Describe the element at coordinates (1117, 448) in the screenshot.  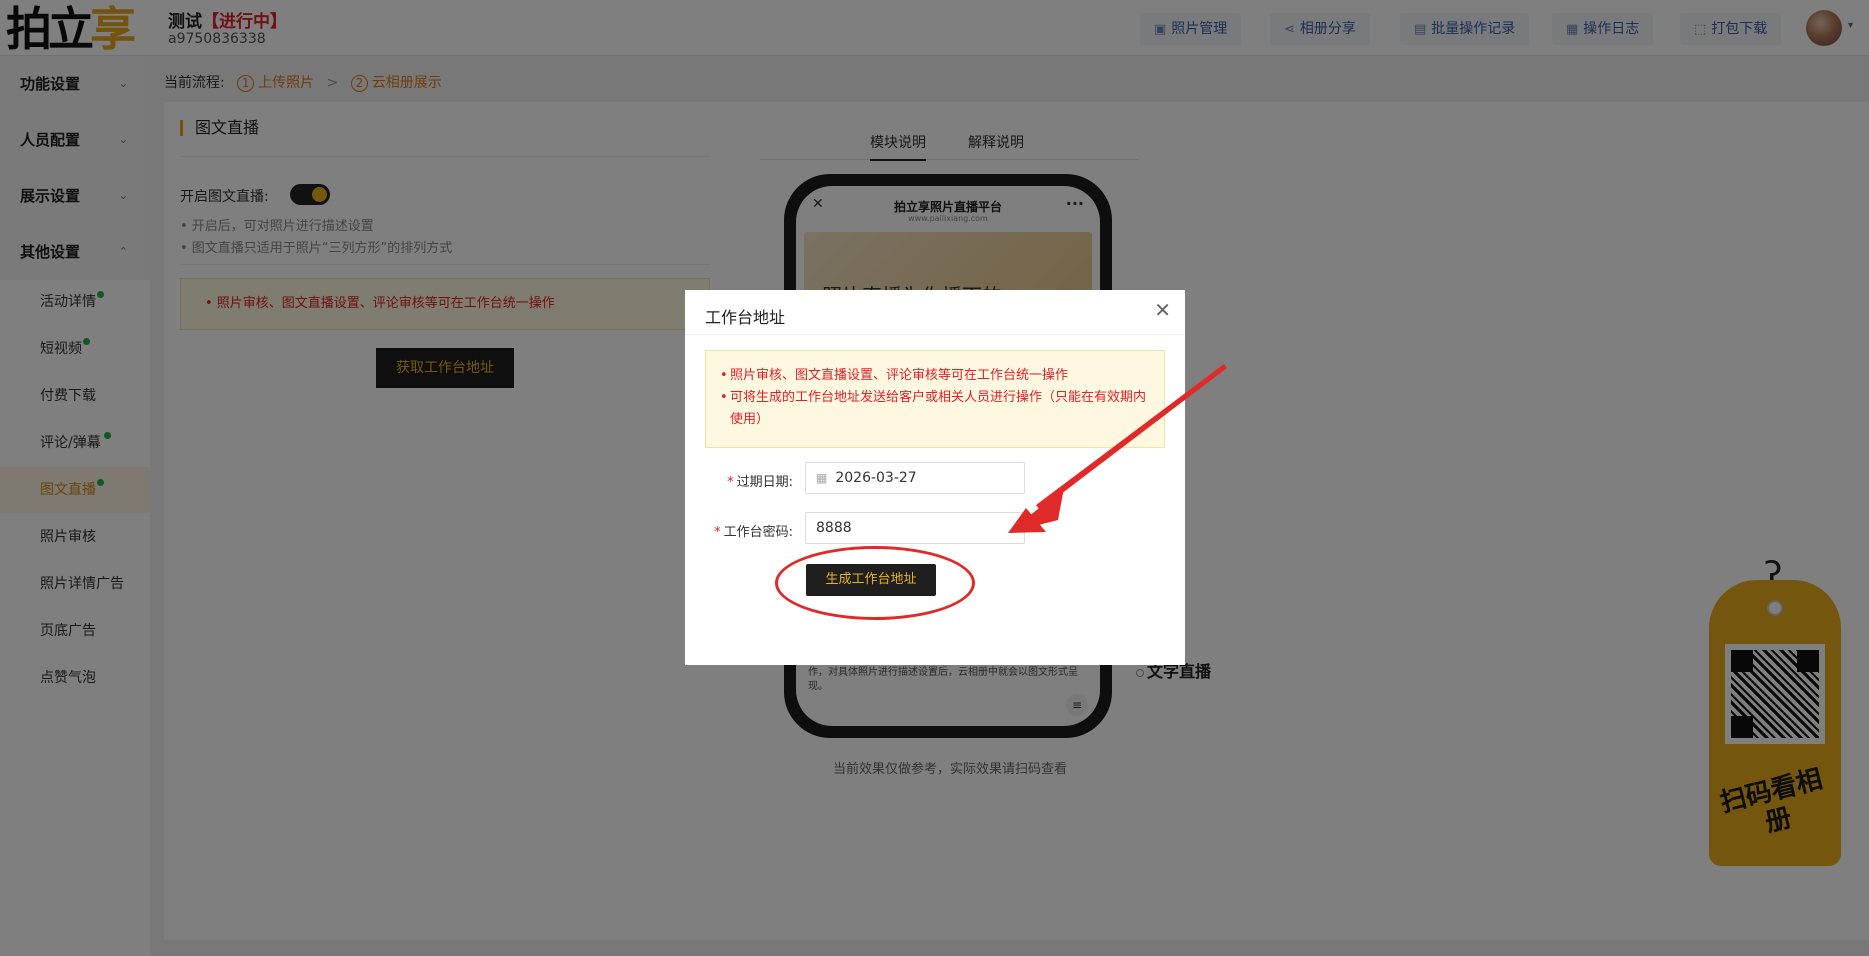
I see `annotation-arrow` at that location.